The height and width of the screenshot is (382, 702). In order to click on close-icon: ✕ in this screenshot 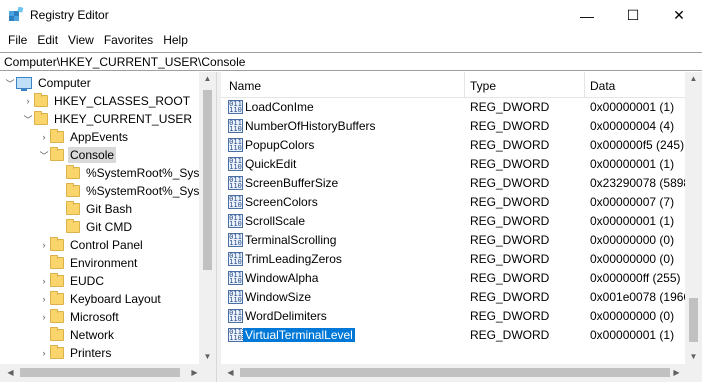, I will do `click(679, 15)`.